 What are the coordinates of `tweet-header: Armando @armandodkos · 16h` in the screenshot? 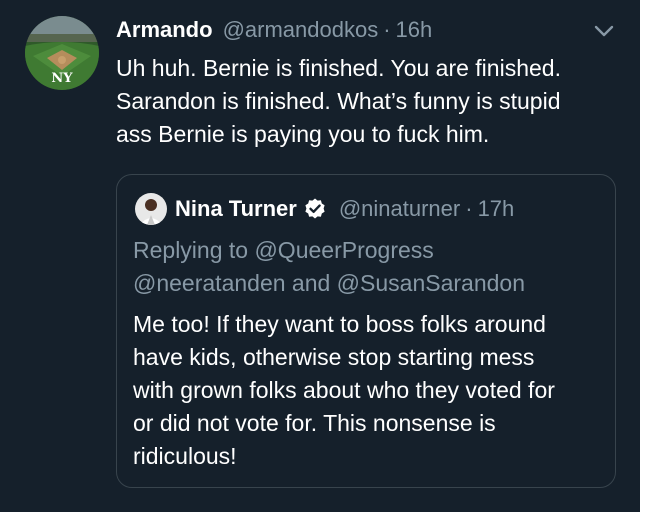 It's located at (363, 30).